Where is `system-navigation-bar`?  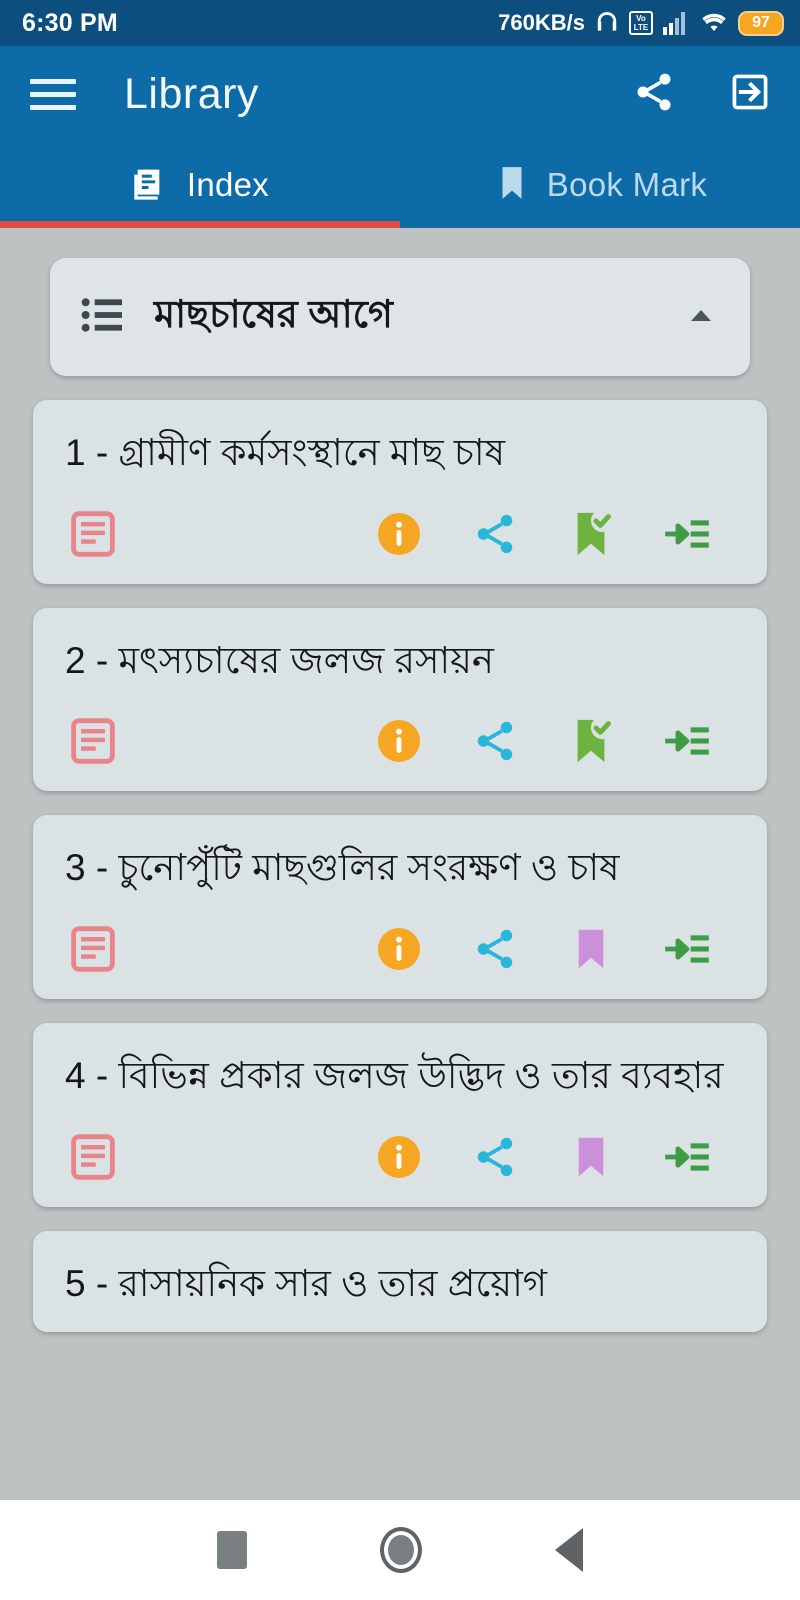 system-navigation-bar is located at coordinates (400, 1550).